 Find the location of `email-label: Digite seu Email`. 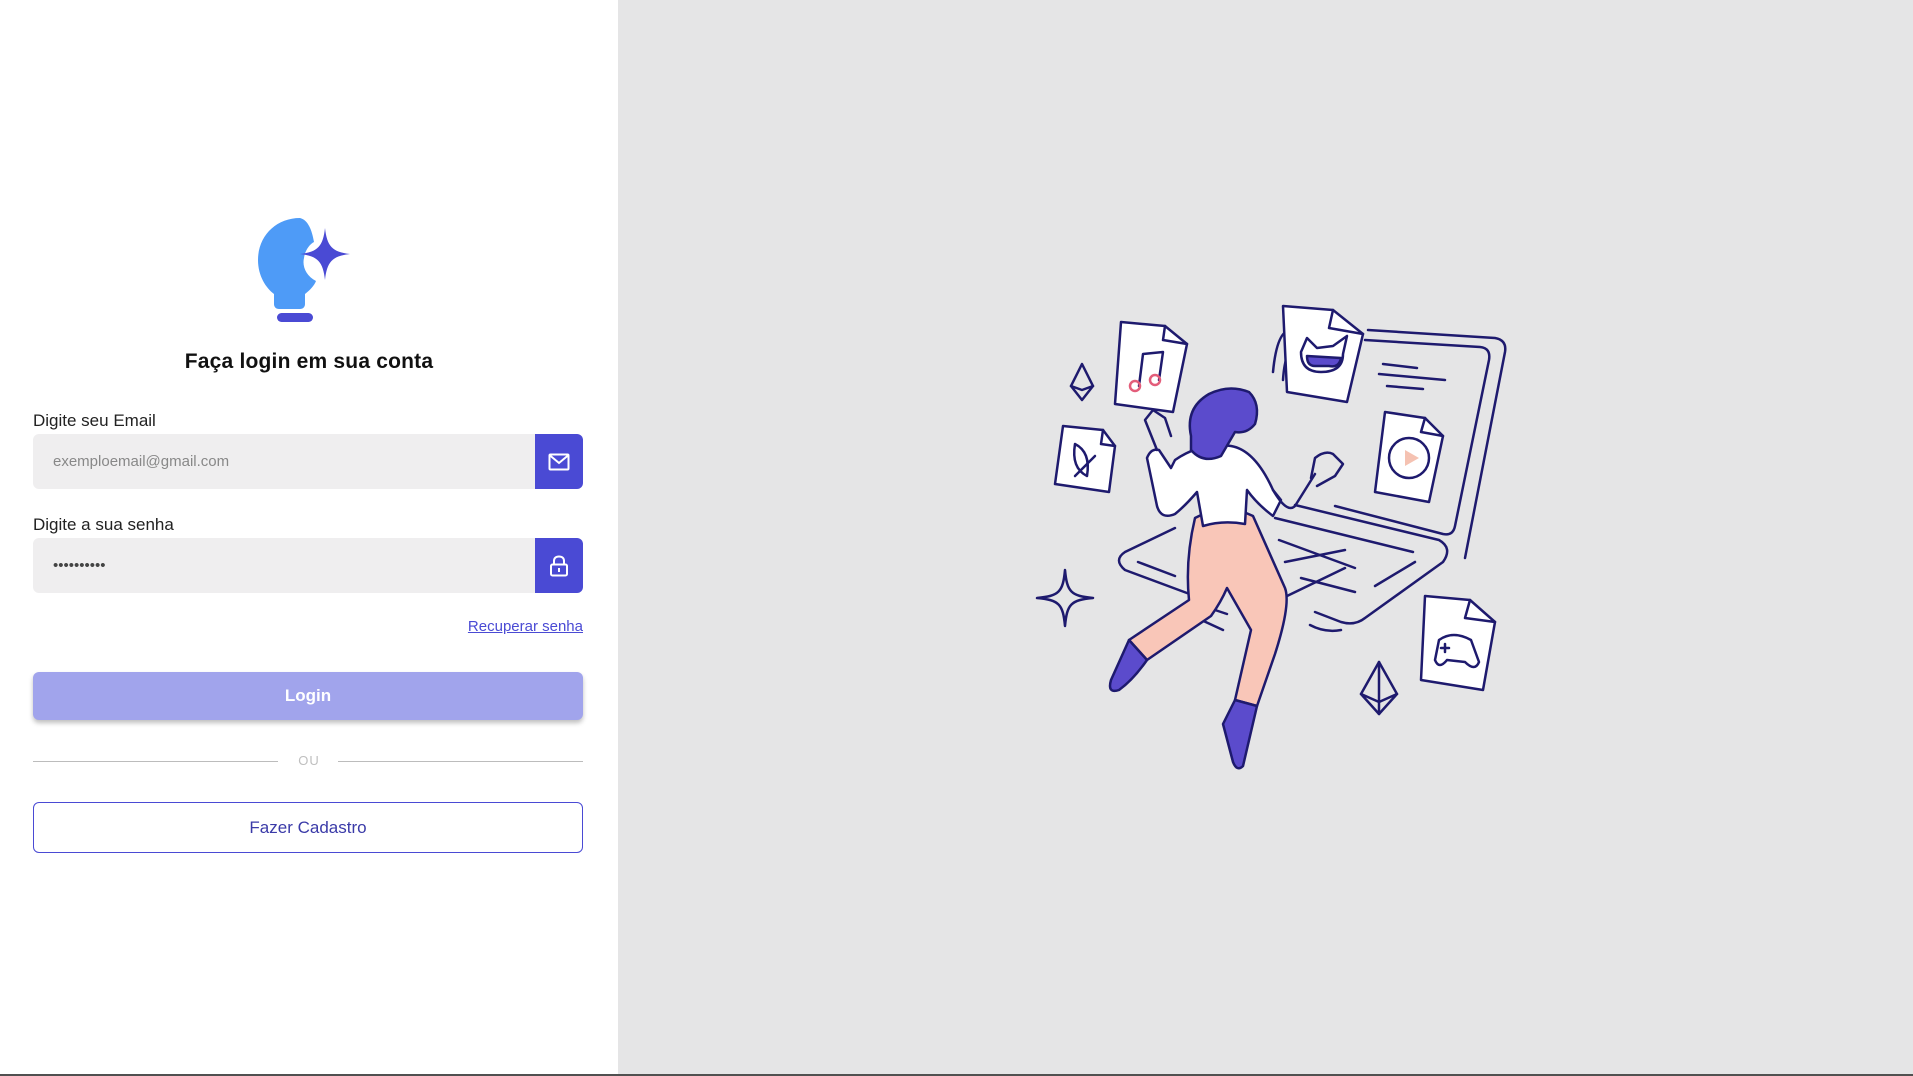

email-label: Digite seu Email is located at coordinates (94, 420).